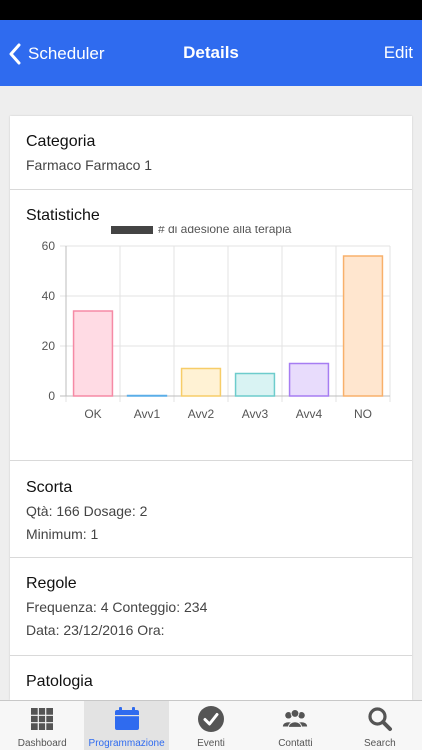  Describe the element at coordinates (295, 743) in the screenshot. I see `tab-contatti-label: Contatti` at that location.